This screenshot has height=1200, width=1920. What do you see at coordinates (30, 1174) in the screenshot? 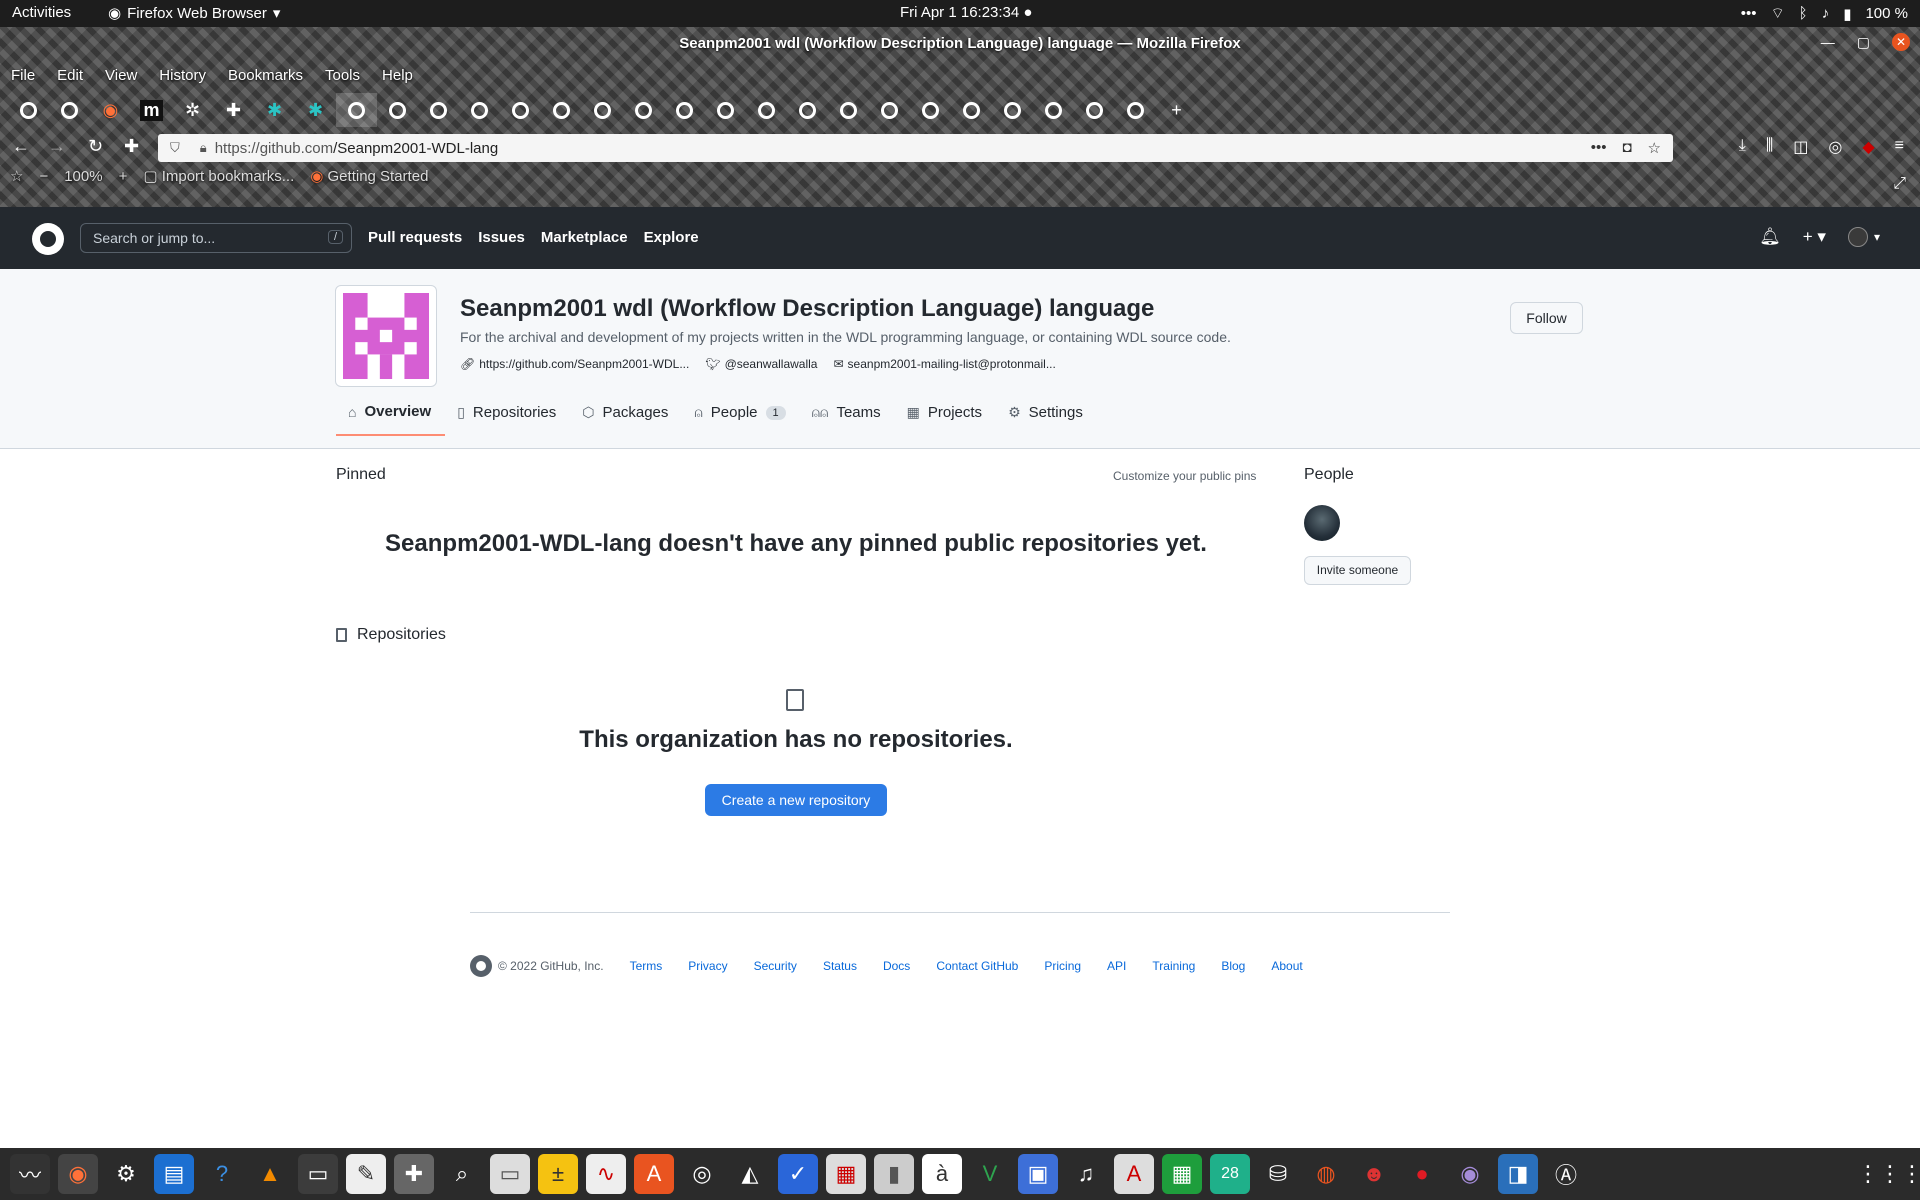
I see `system-monitor-icon: 〰` at bounding box center [30, 1174].